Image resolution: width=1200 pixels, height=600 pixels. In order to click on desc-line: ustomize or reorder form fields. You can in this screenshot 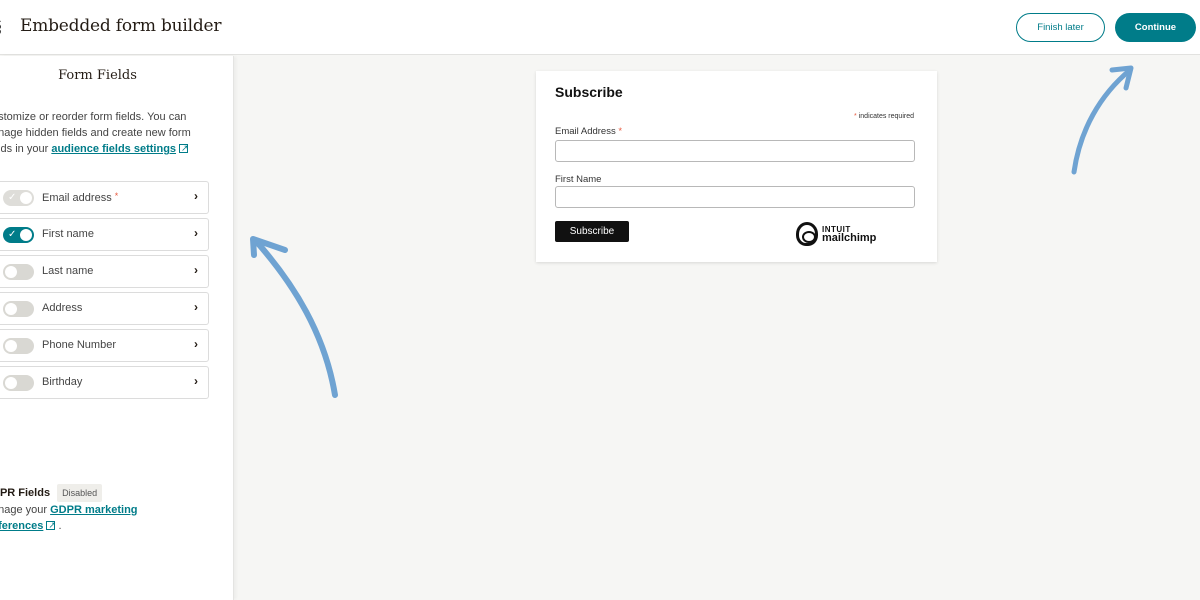, I will do `click(93, 117)`.